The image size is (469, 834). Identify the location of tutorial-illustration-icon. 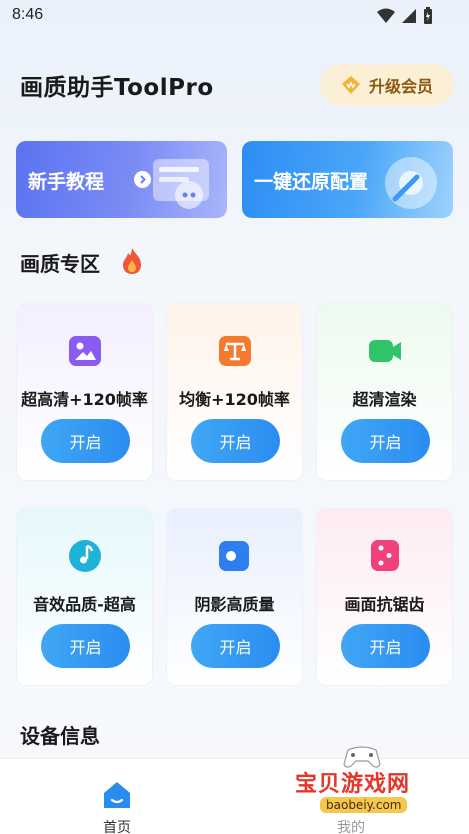
(181, 184).